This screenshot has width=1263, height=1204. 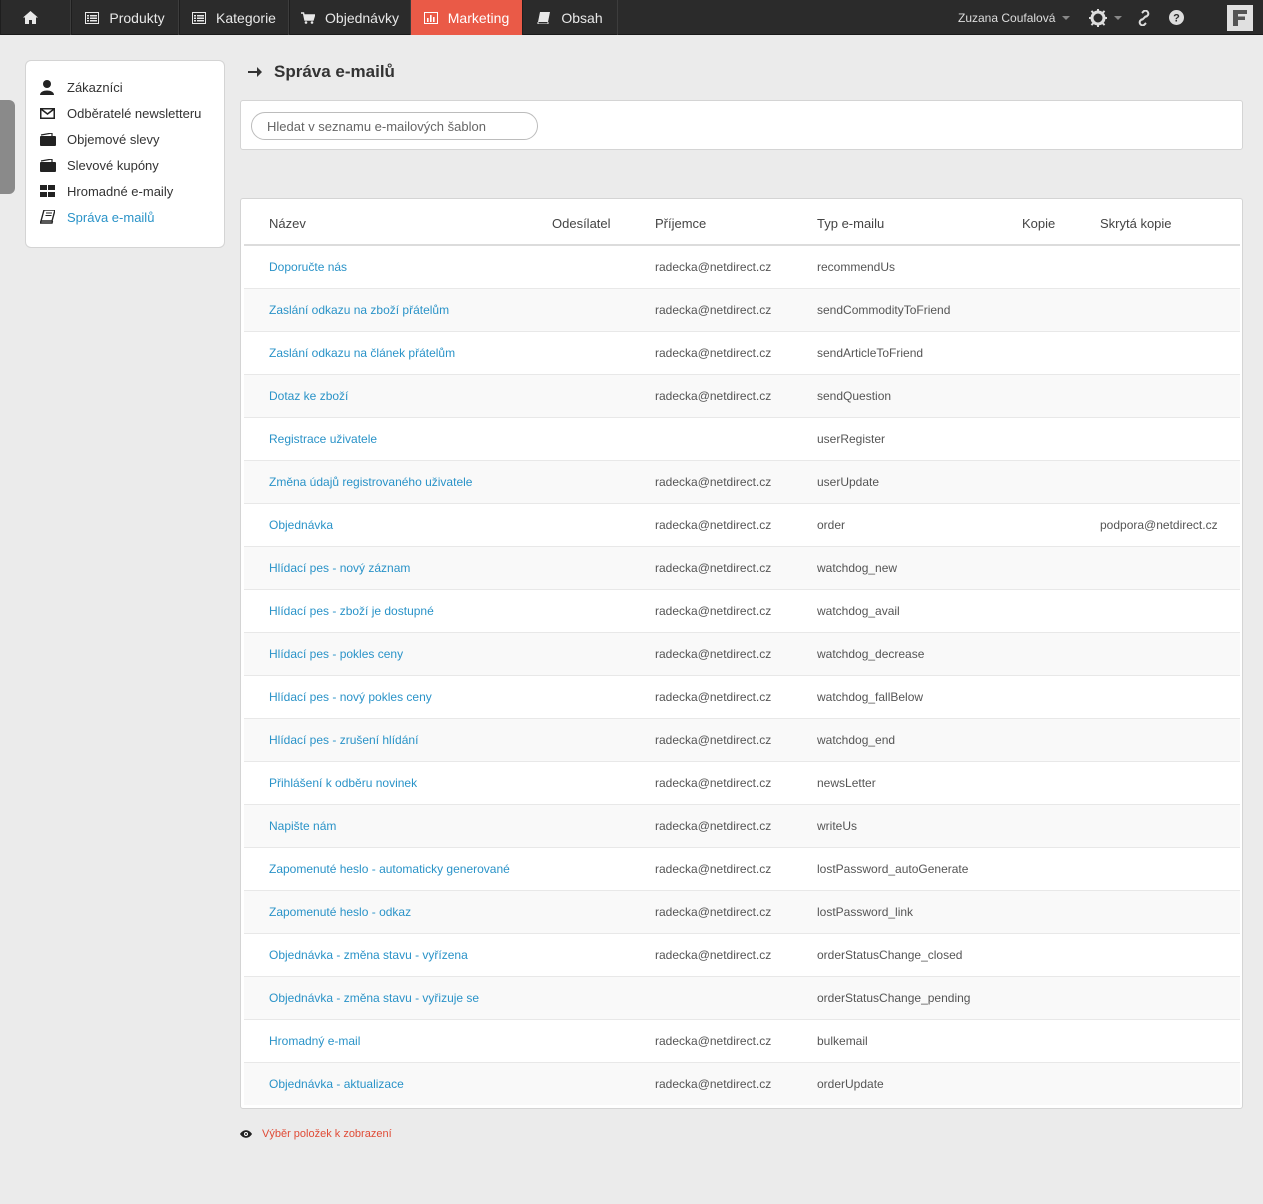 I want to click on sidebar-item-sprava-emailu: Správa e-mailů, so click(x=125, y=217).